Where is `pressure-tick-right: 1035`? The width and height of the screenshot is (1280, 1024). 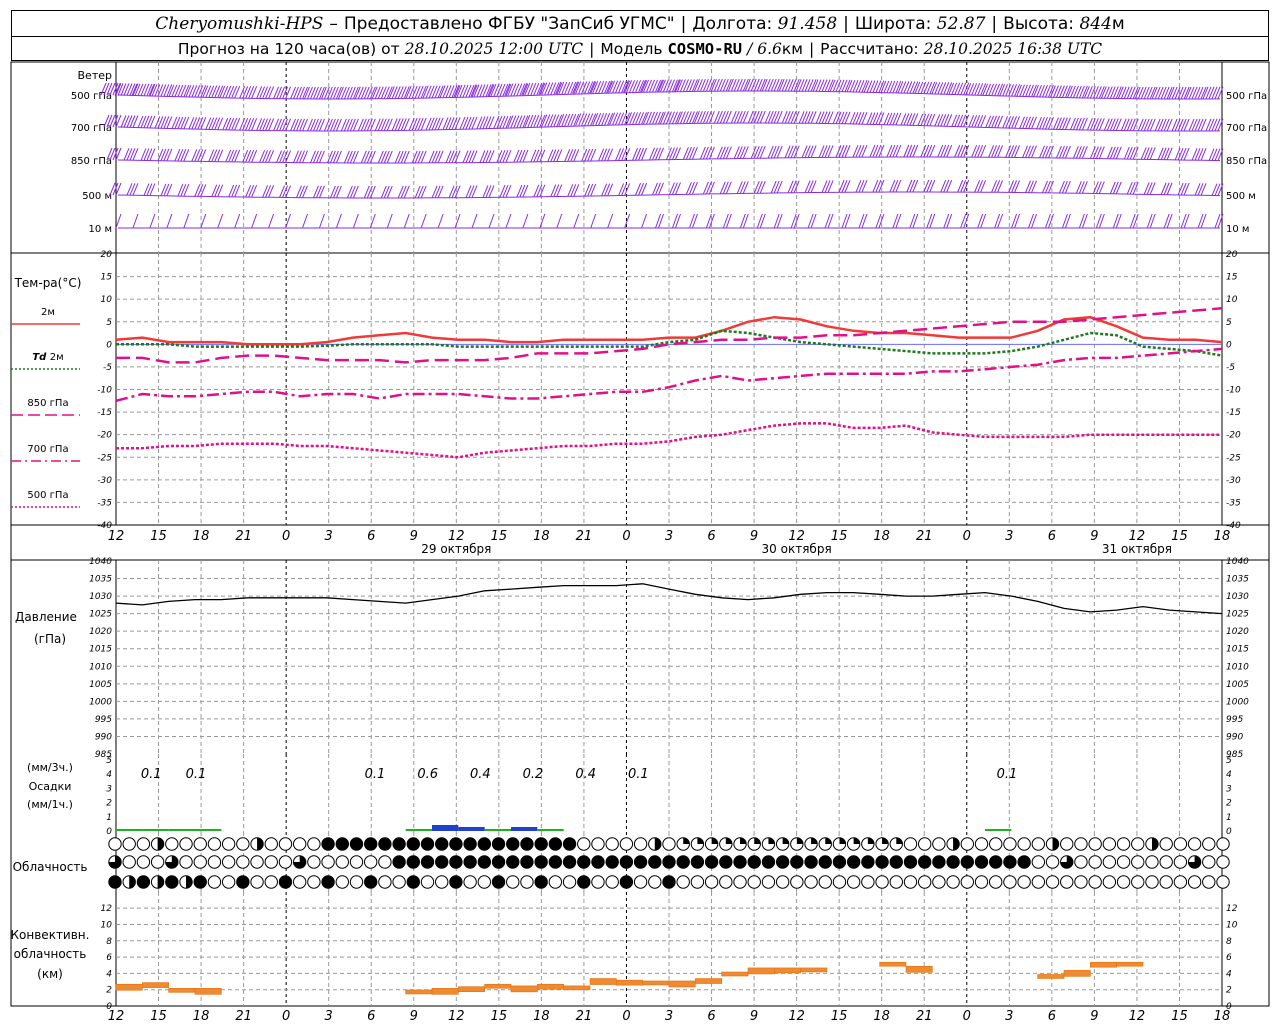
pressure-tick-right: 1035 is located at coordinates (1237, 580).